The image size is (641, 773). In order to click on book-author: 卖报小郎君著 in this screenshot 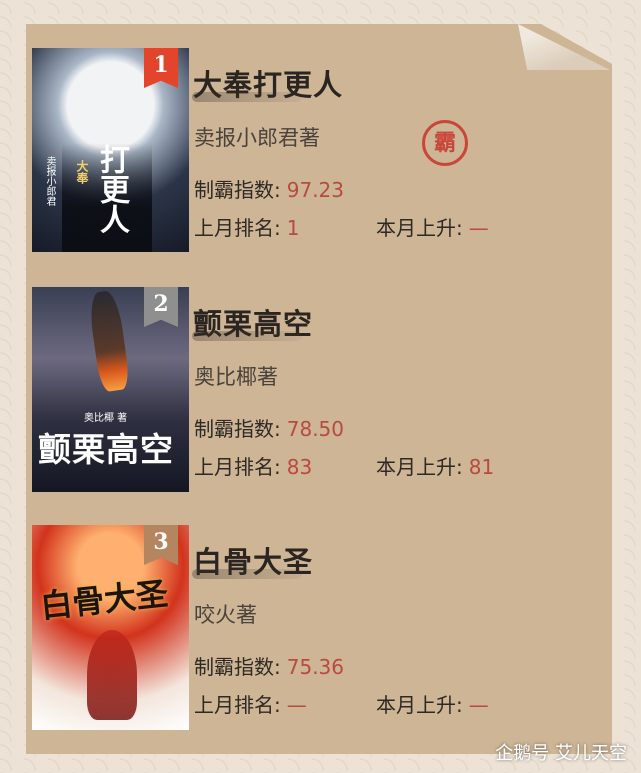, I will do `click(257, 138)`.